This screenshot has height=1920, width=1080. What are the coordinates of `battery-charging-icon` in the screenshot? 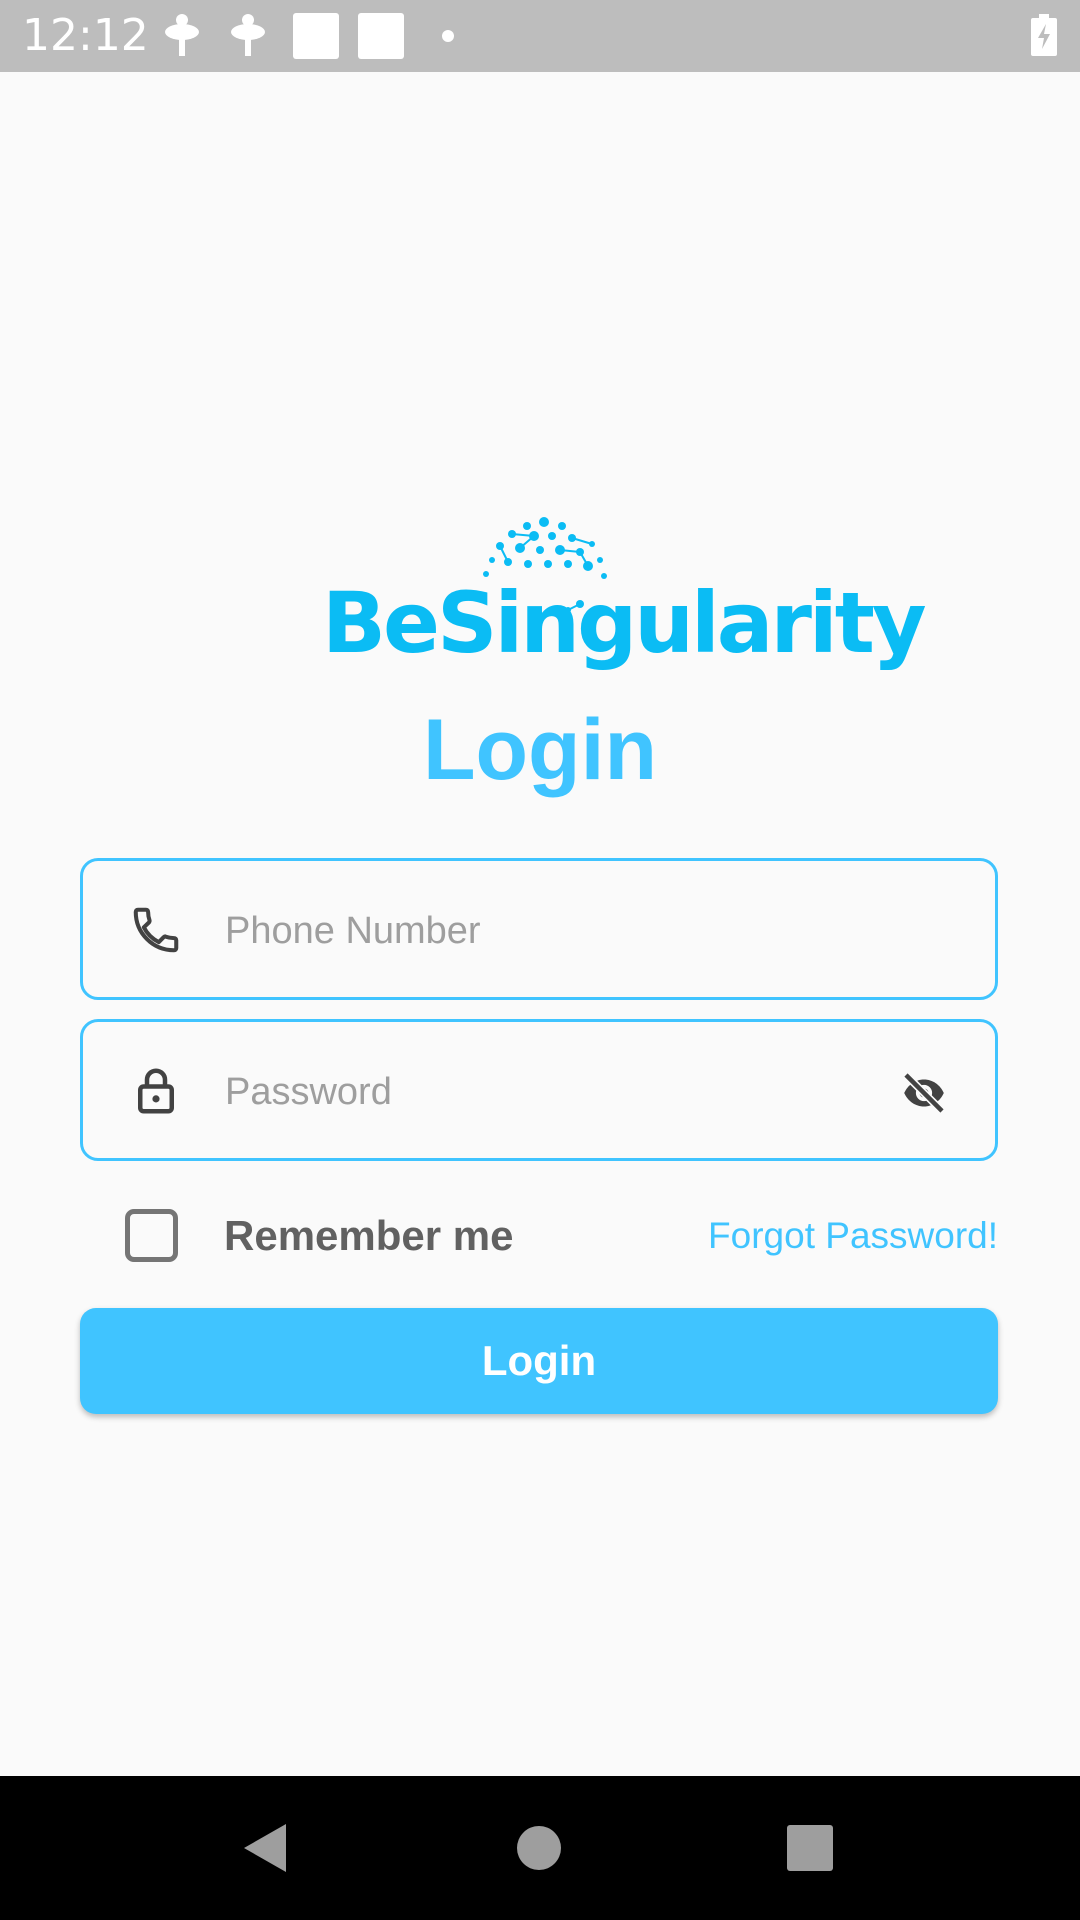 It's located at (1044, 35).